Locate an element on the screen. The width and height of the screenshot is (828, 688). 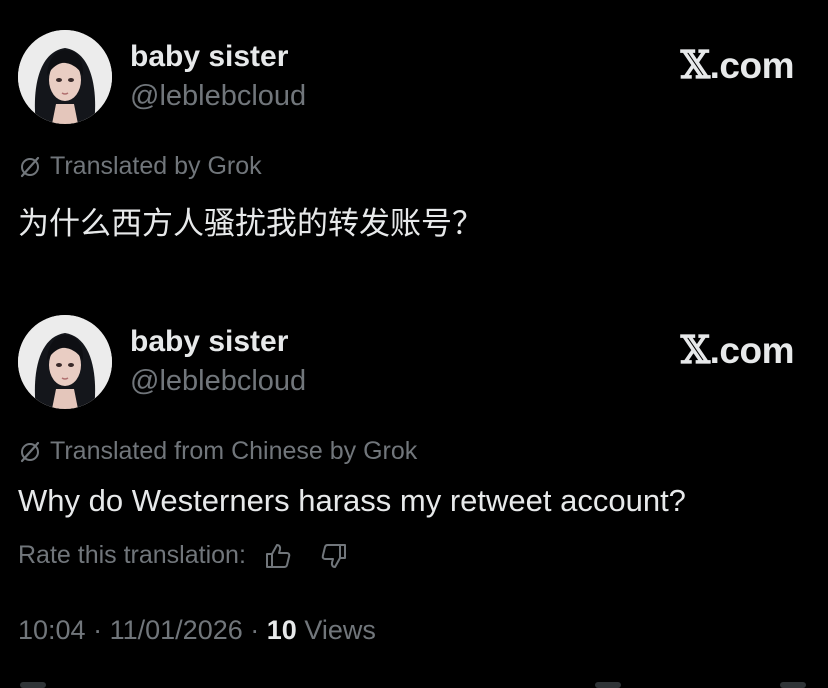
post-text: 为什么西方人骚扰我的转发账号？ is located at coordinates (250, 223).